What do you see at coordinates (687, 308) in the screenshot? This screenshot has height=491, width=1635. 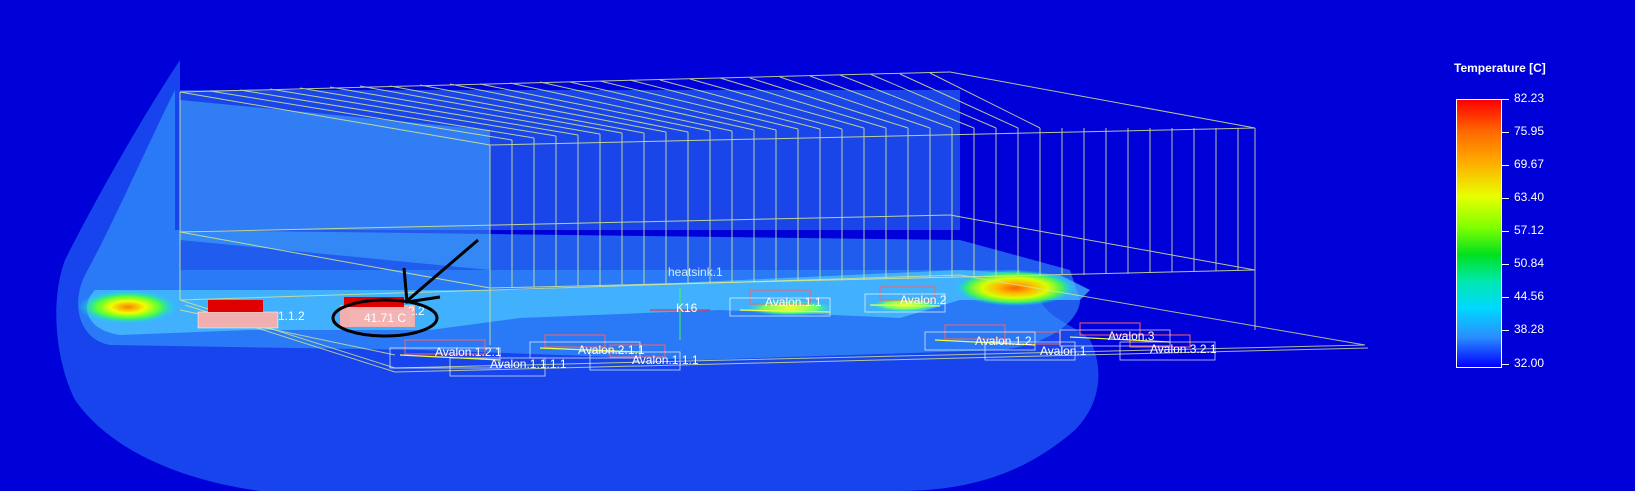 I see `k16-label: K16` at bounding box center [687, 308].